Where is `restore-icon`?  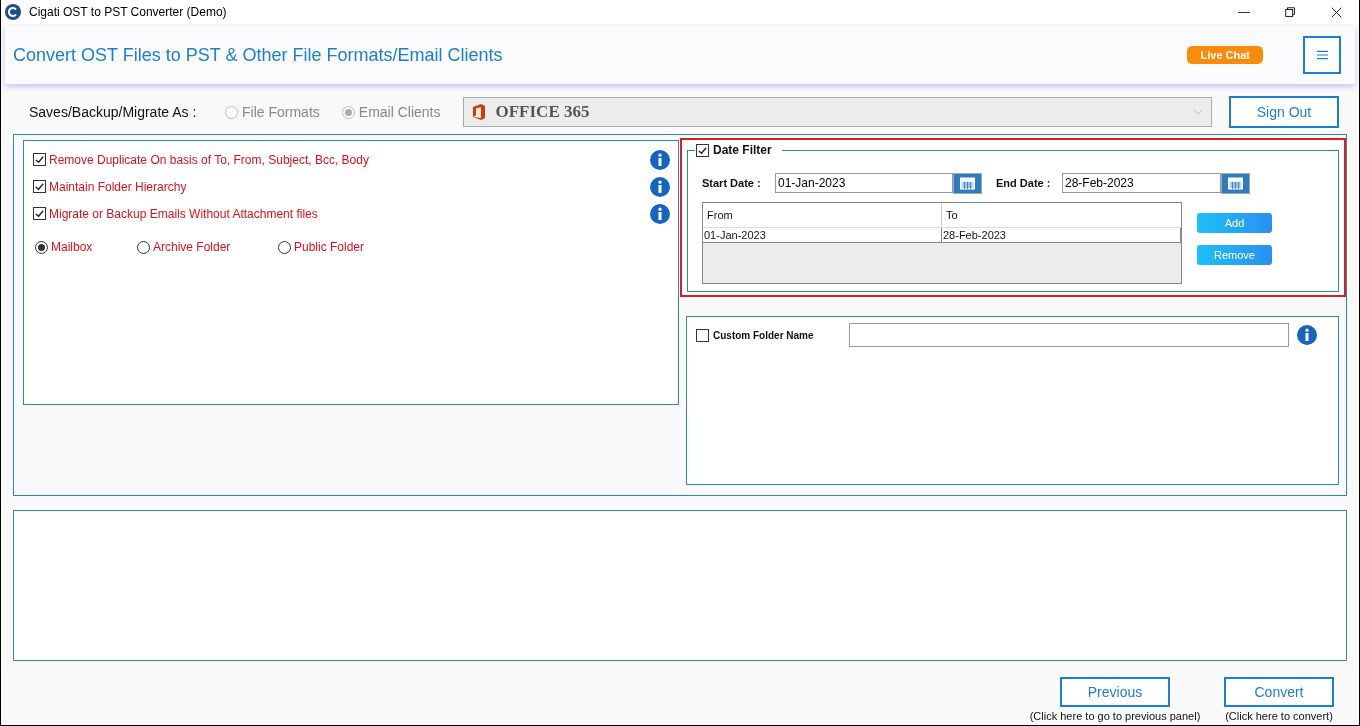 restore-icon is located at coordinates (1290, 12).